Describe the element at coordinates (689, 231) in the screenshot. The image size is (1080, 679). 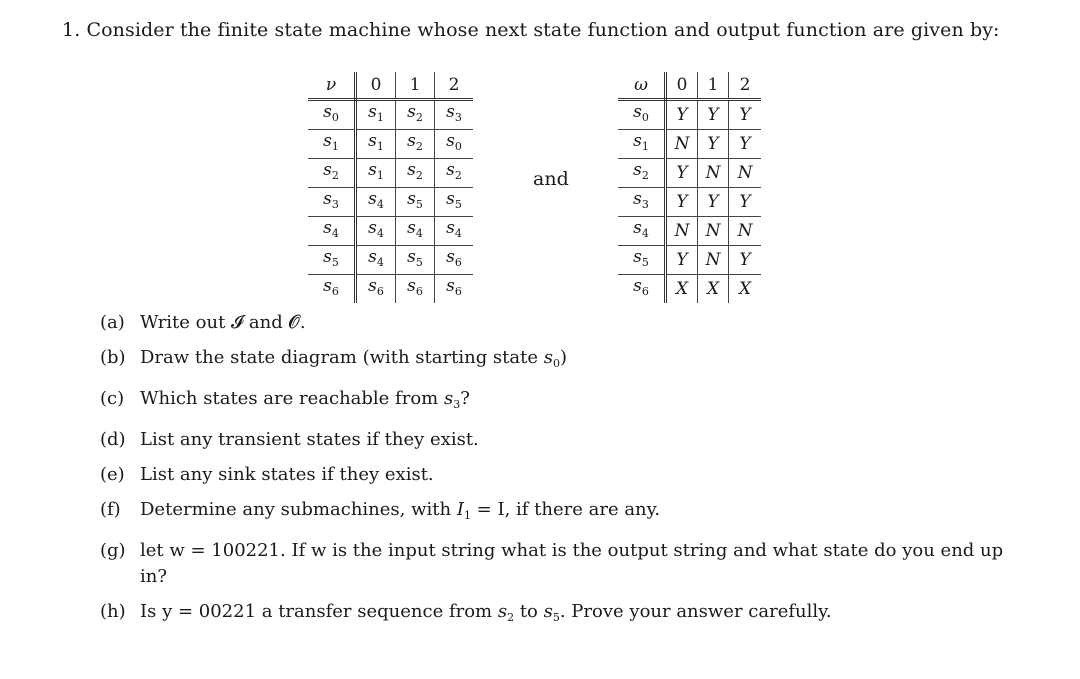
I see `table-row: s4 N N N` at that location.